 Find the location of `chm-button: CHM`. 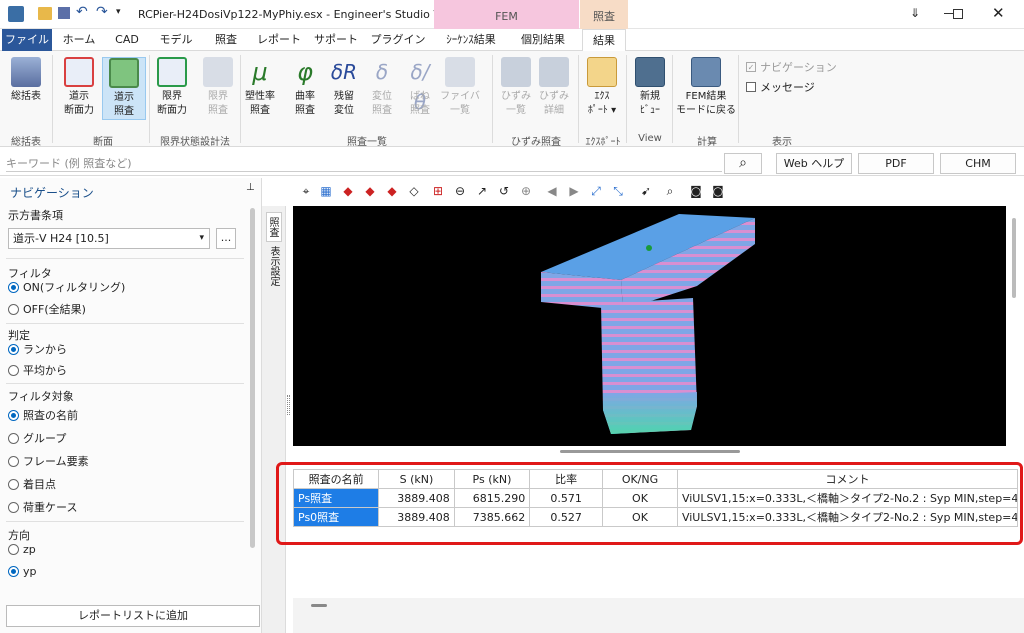

chm-button: CHM is located at coordinates (978, 163).